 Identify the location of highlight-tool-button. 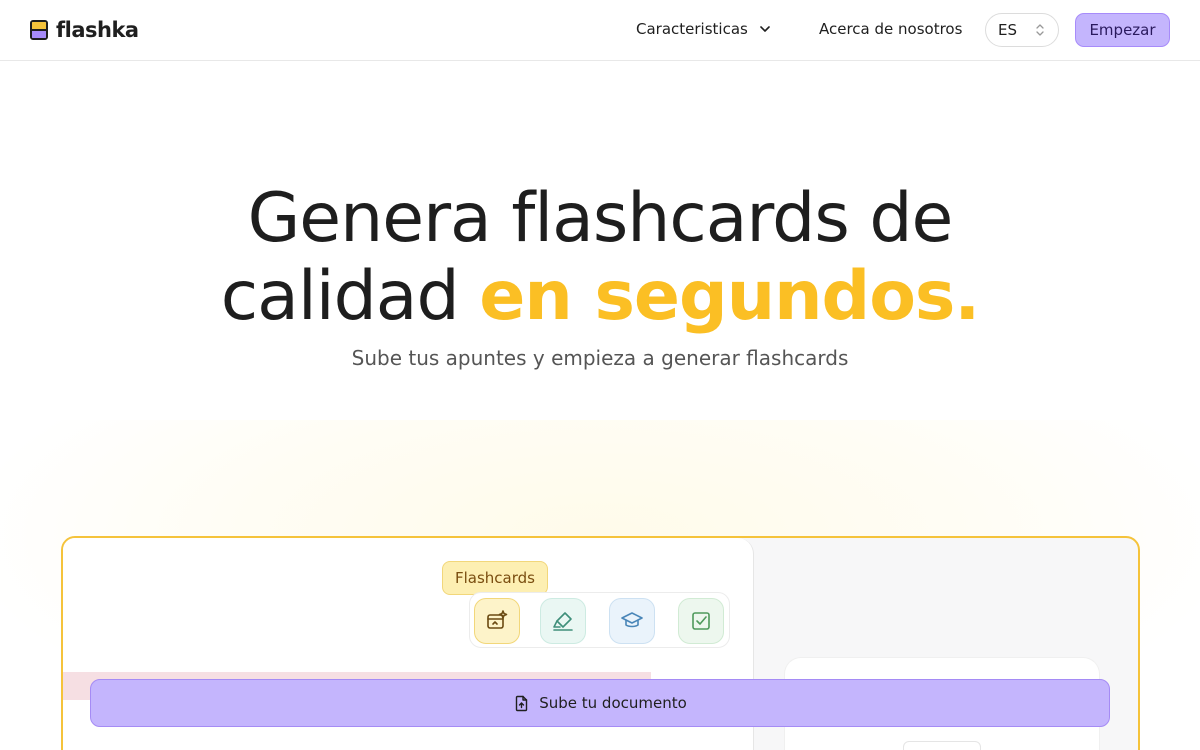
(563, 621).